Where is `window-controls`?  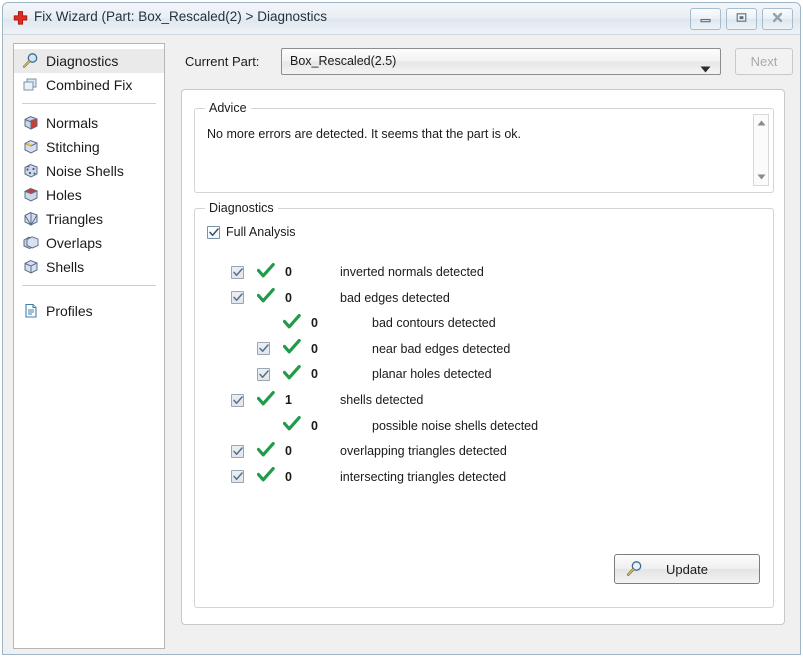 window-controls is located at coordinates (741, 19).